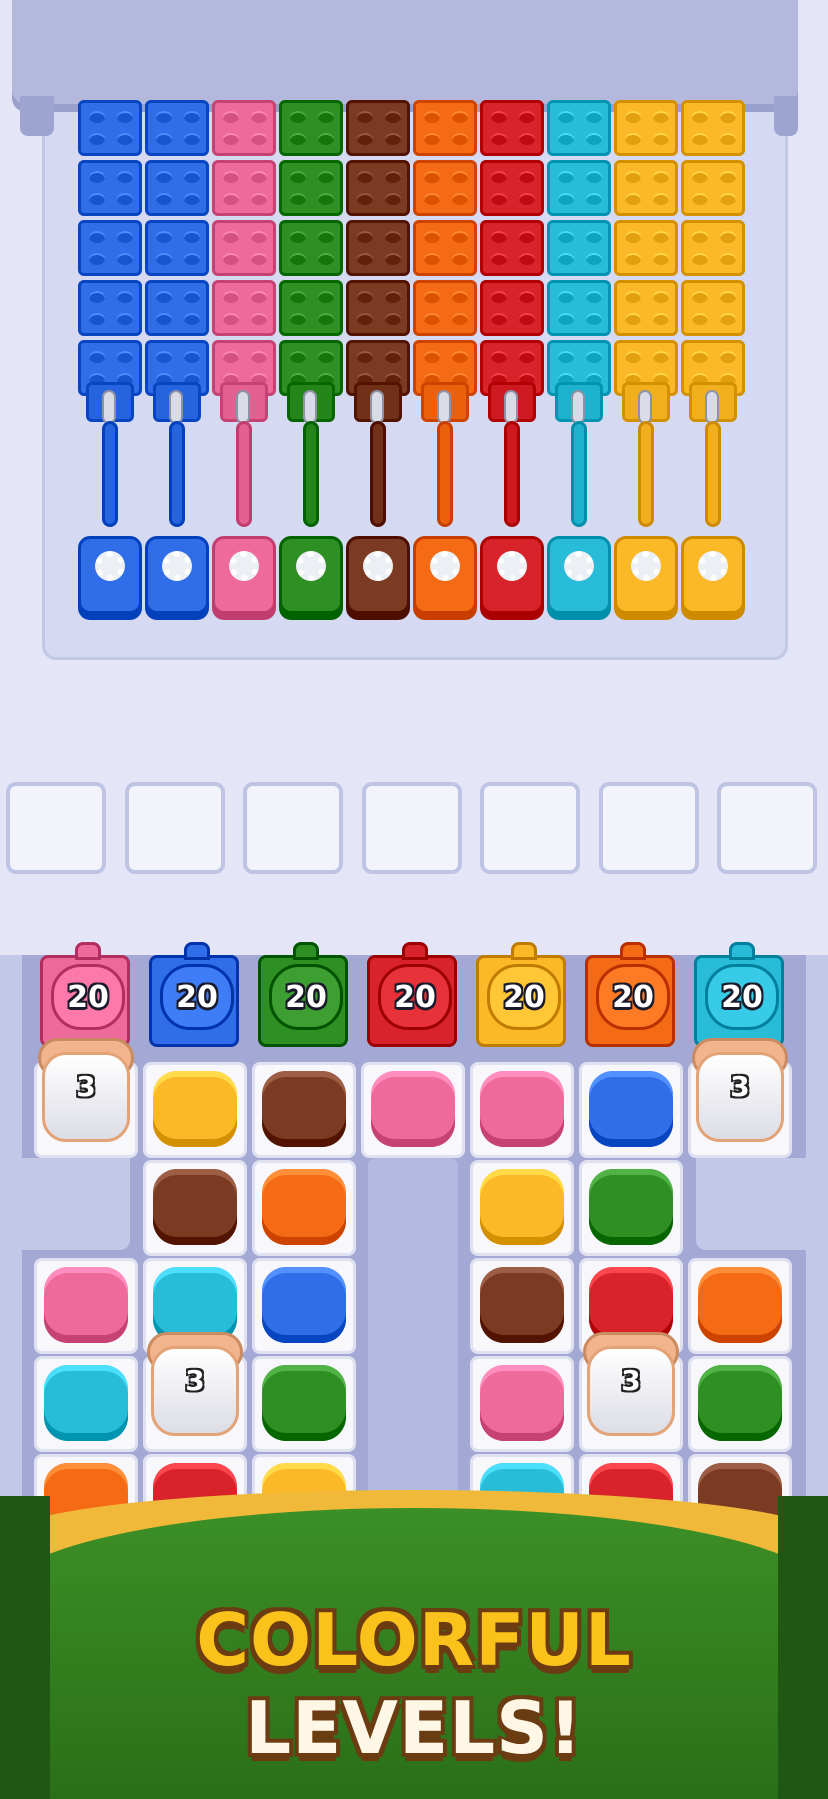 The image size is (828, 1799). What do you see at coordinates (414, 1728) in the screenshot?
I see `banner-title-line2: LEVELS!` at bounding box center [414, 1728].